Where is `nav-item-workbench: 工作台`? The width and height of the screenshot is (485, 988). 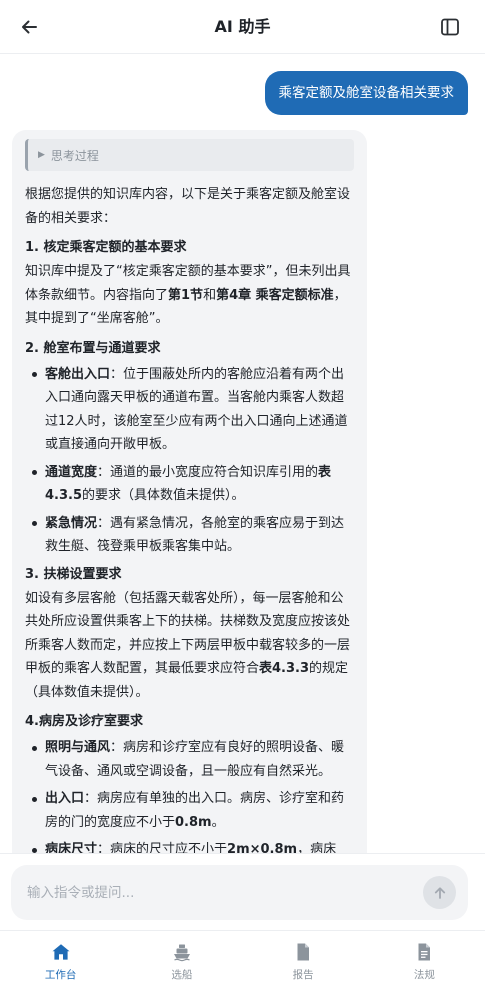 nav-item-workbench: 工作台 is located at coordinates (60, 959).